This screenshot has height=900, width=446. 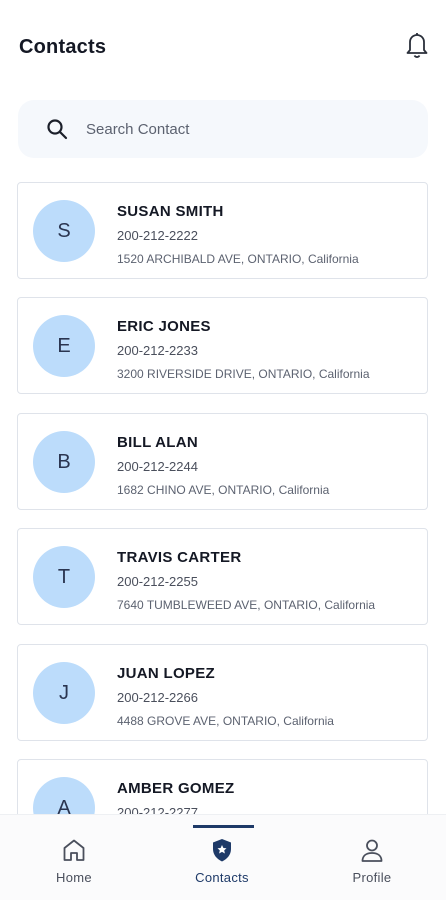 I want to click on avatar: A, so click(x=64, y=795).